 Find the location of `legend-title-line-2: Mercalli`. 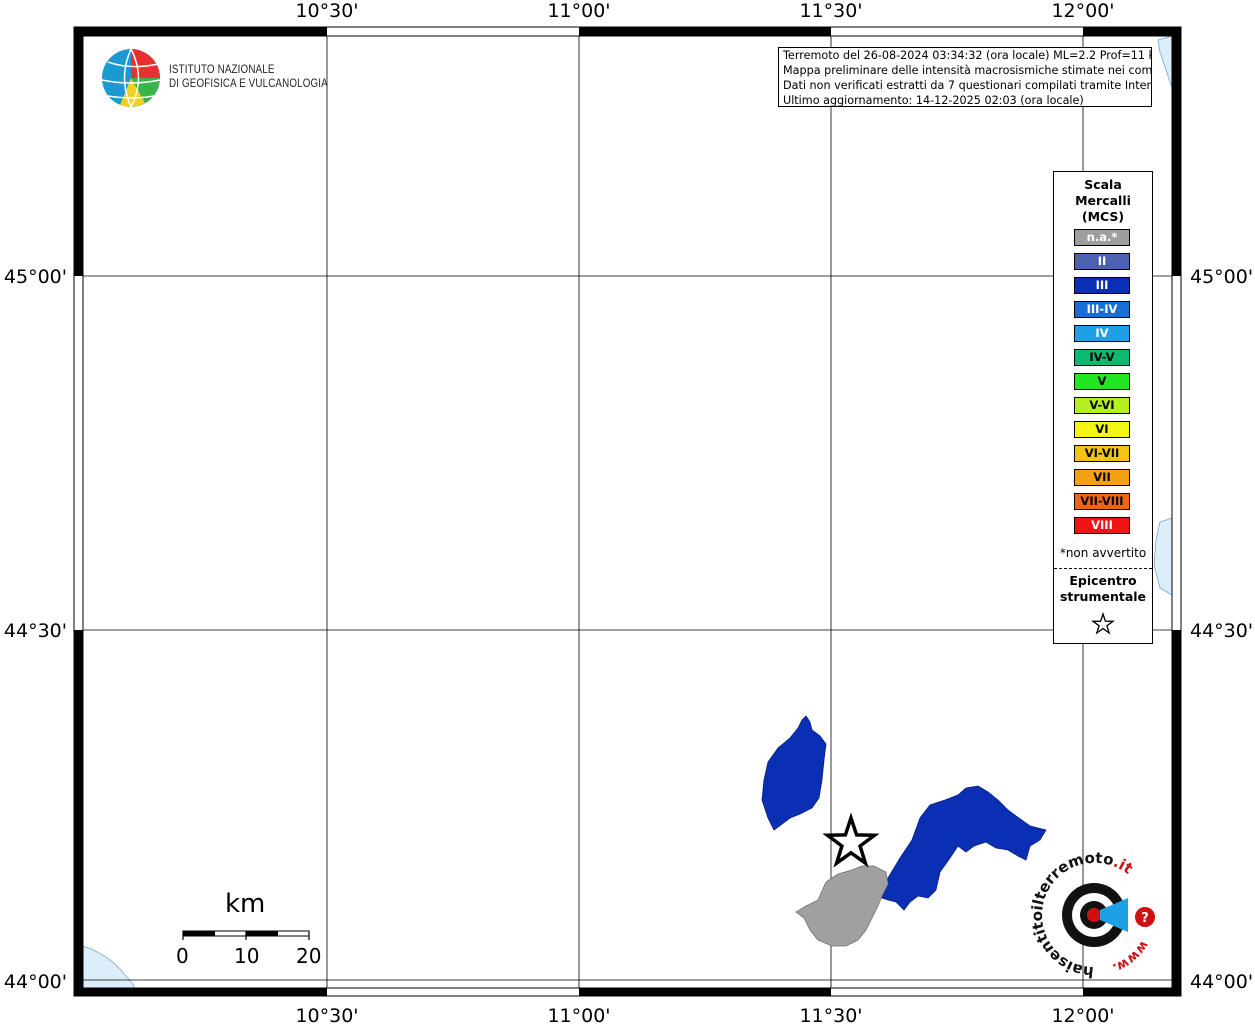

legend-title-line-2: Mercalli is located at coordinates (1103, 200).